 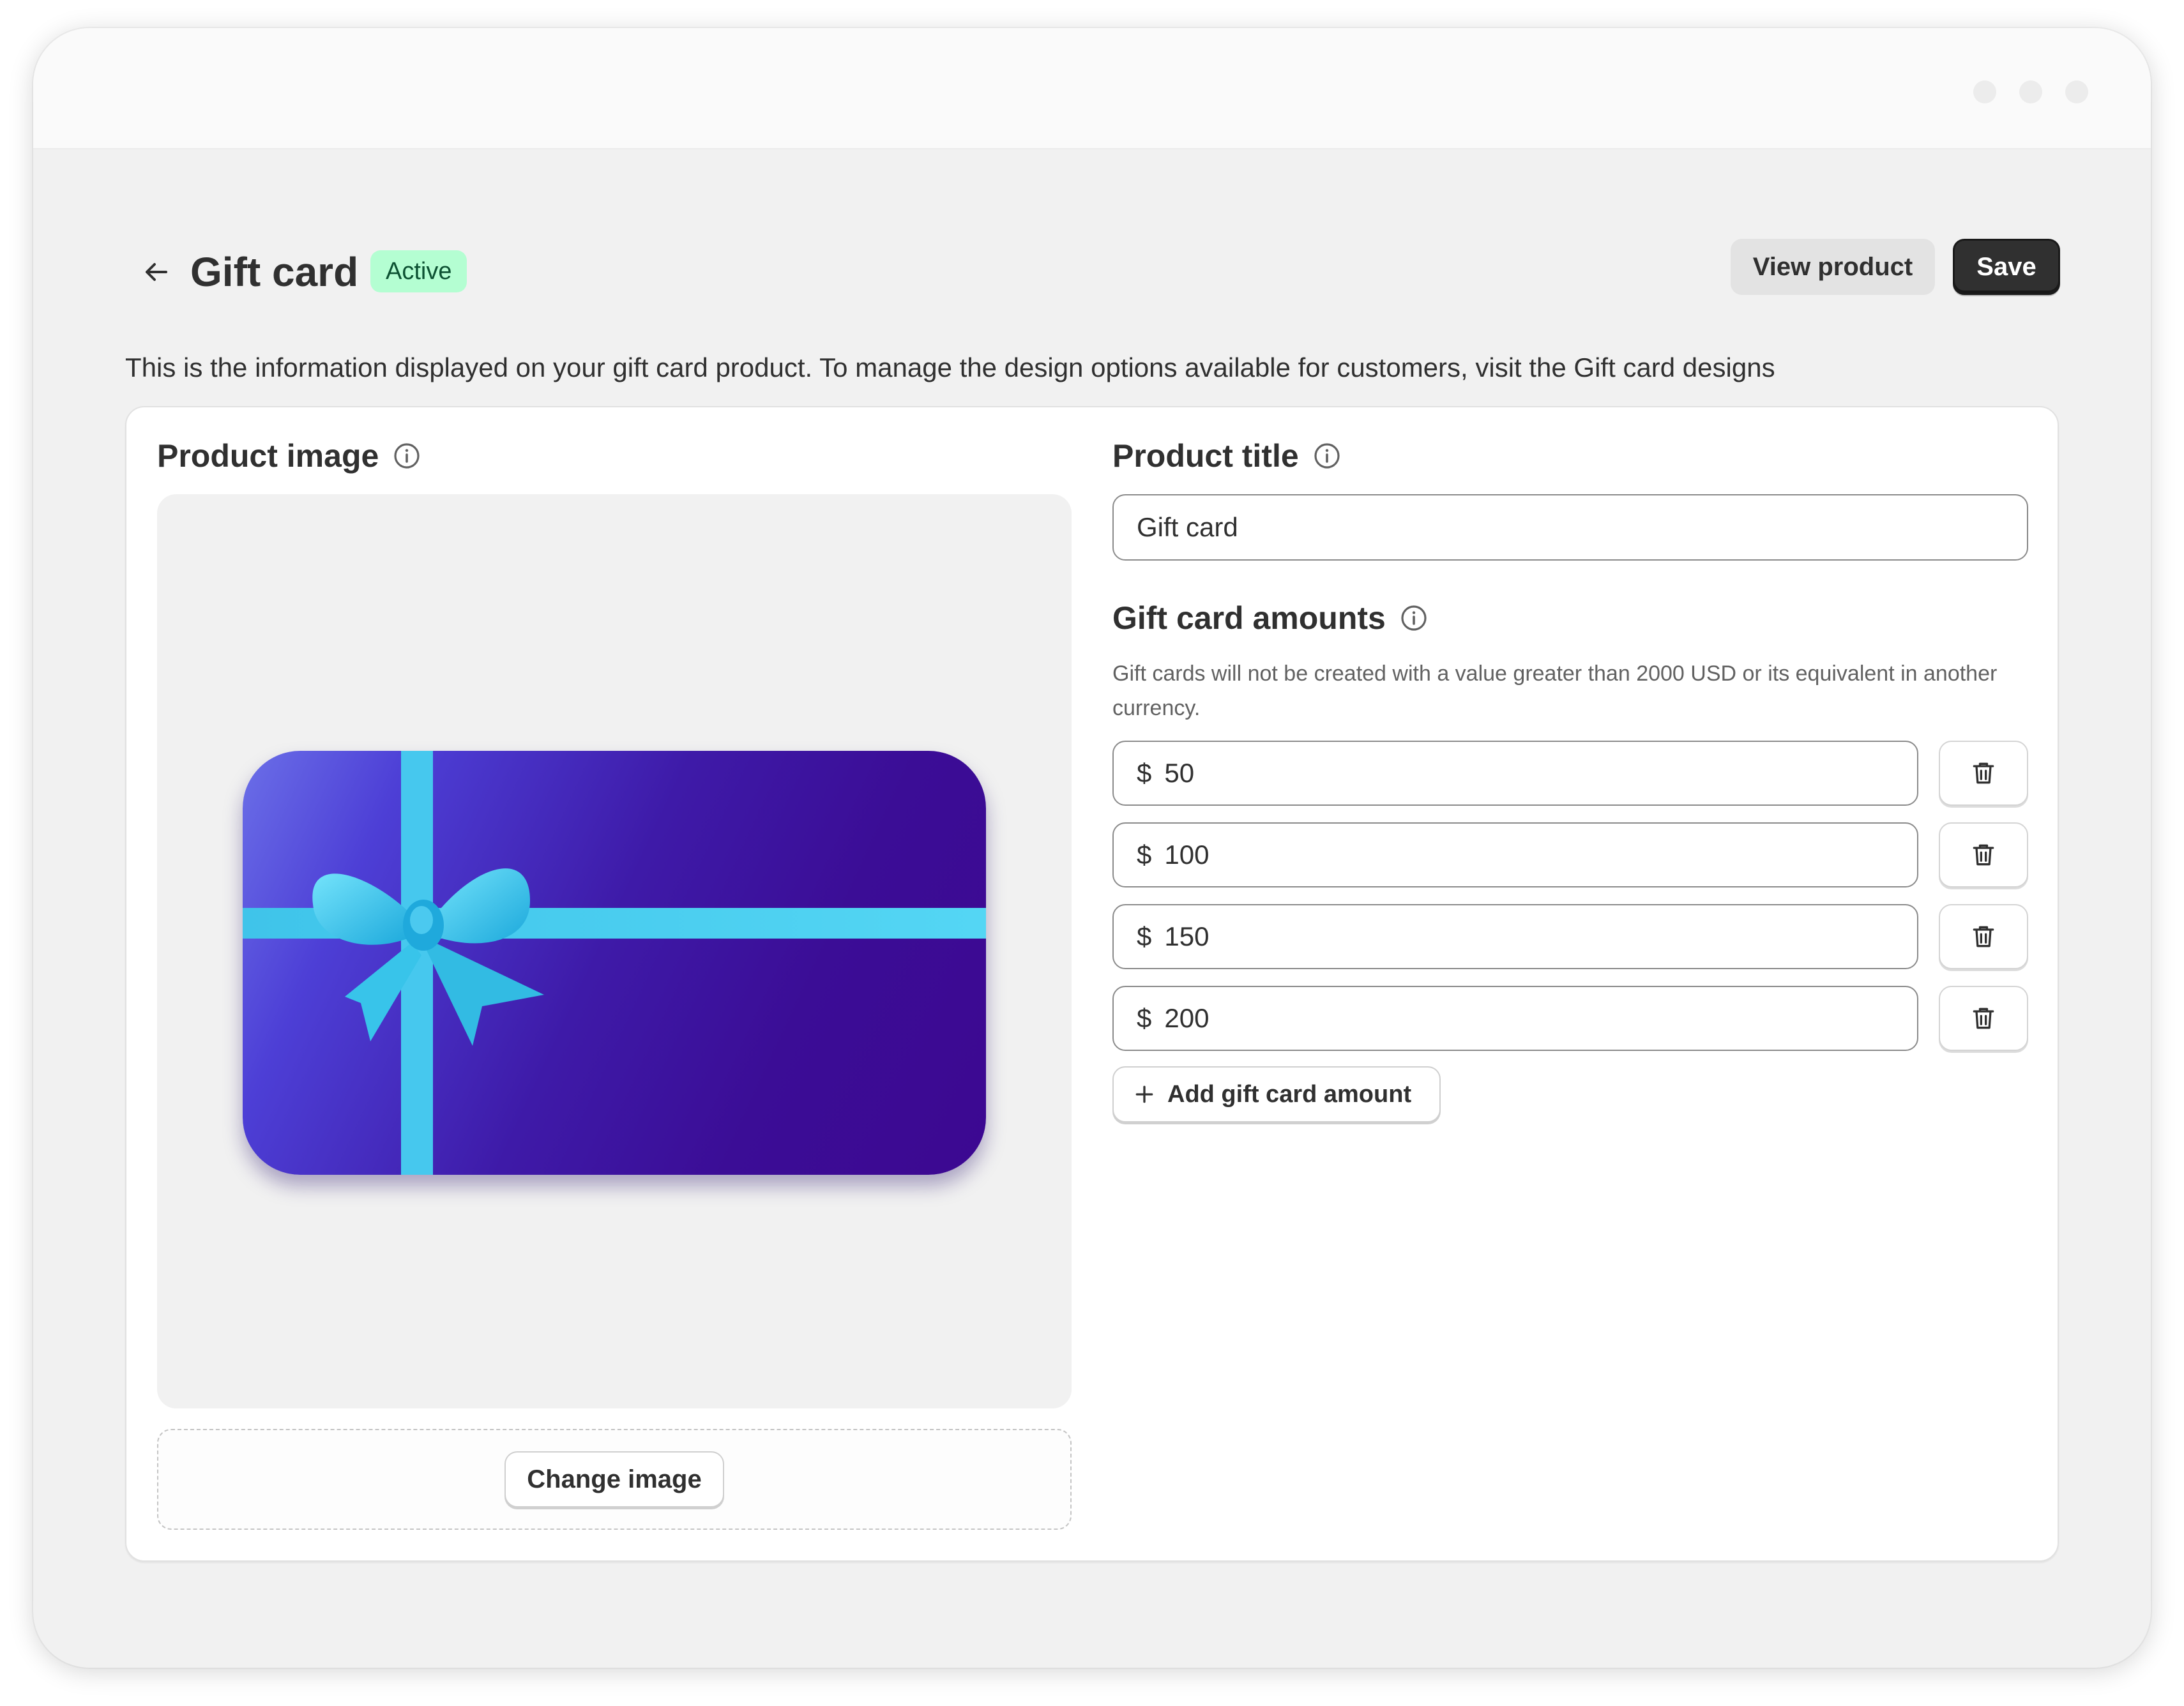 I want to click on gift-card-amounts-heading: Gift card amounts, so click(x=1270, y=618).